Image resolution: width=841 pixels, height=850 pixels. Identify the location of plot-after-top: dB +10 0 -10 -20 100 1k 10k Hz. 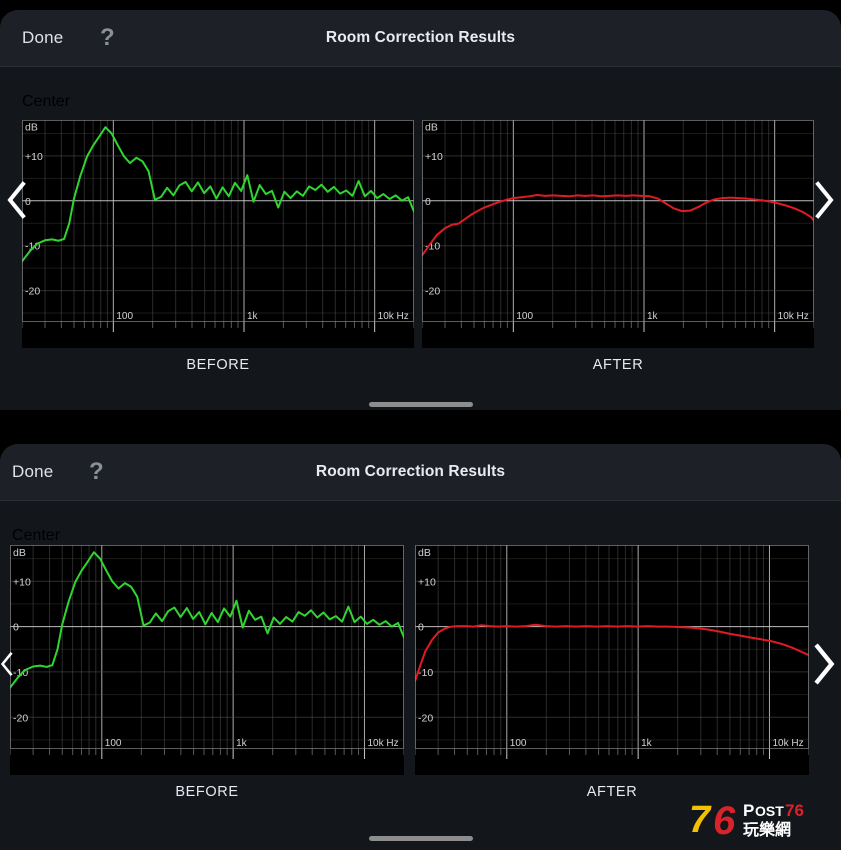
(618, 234).